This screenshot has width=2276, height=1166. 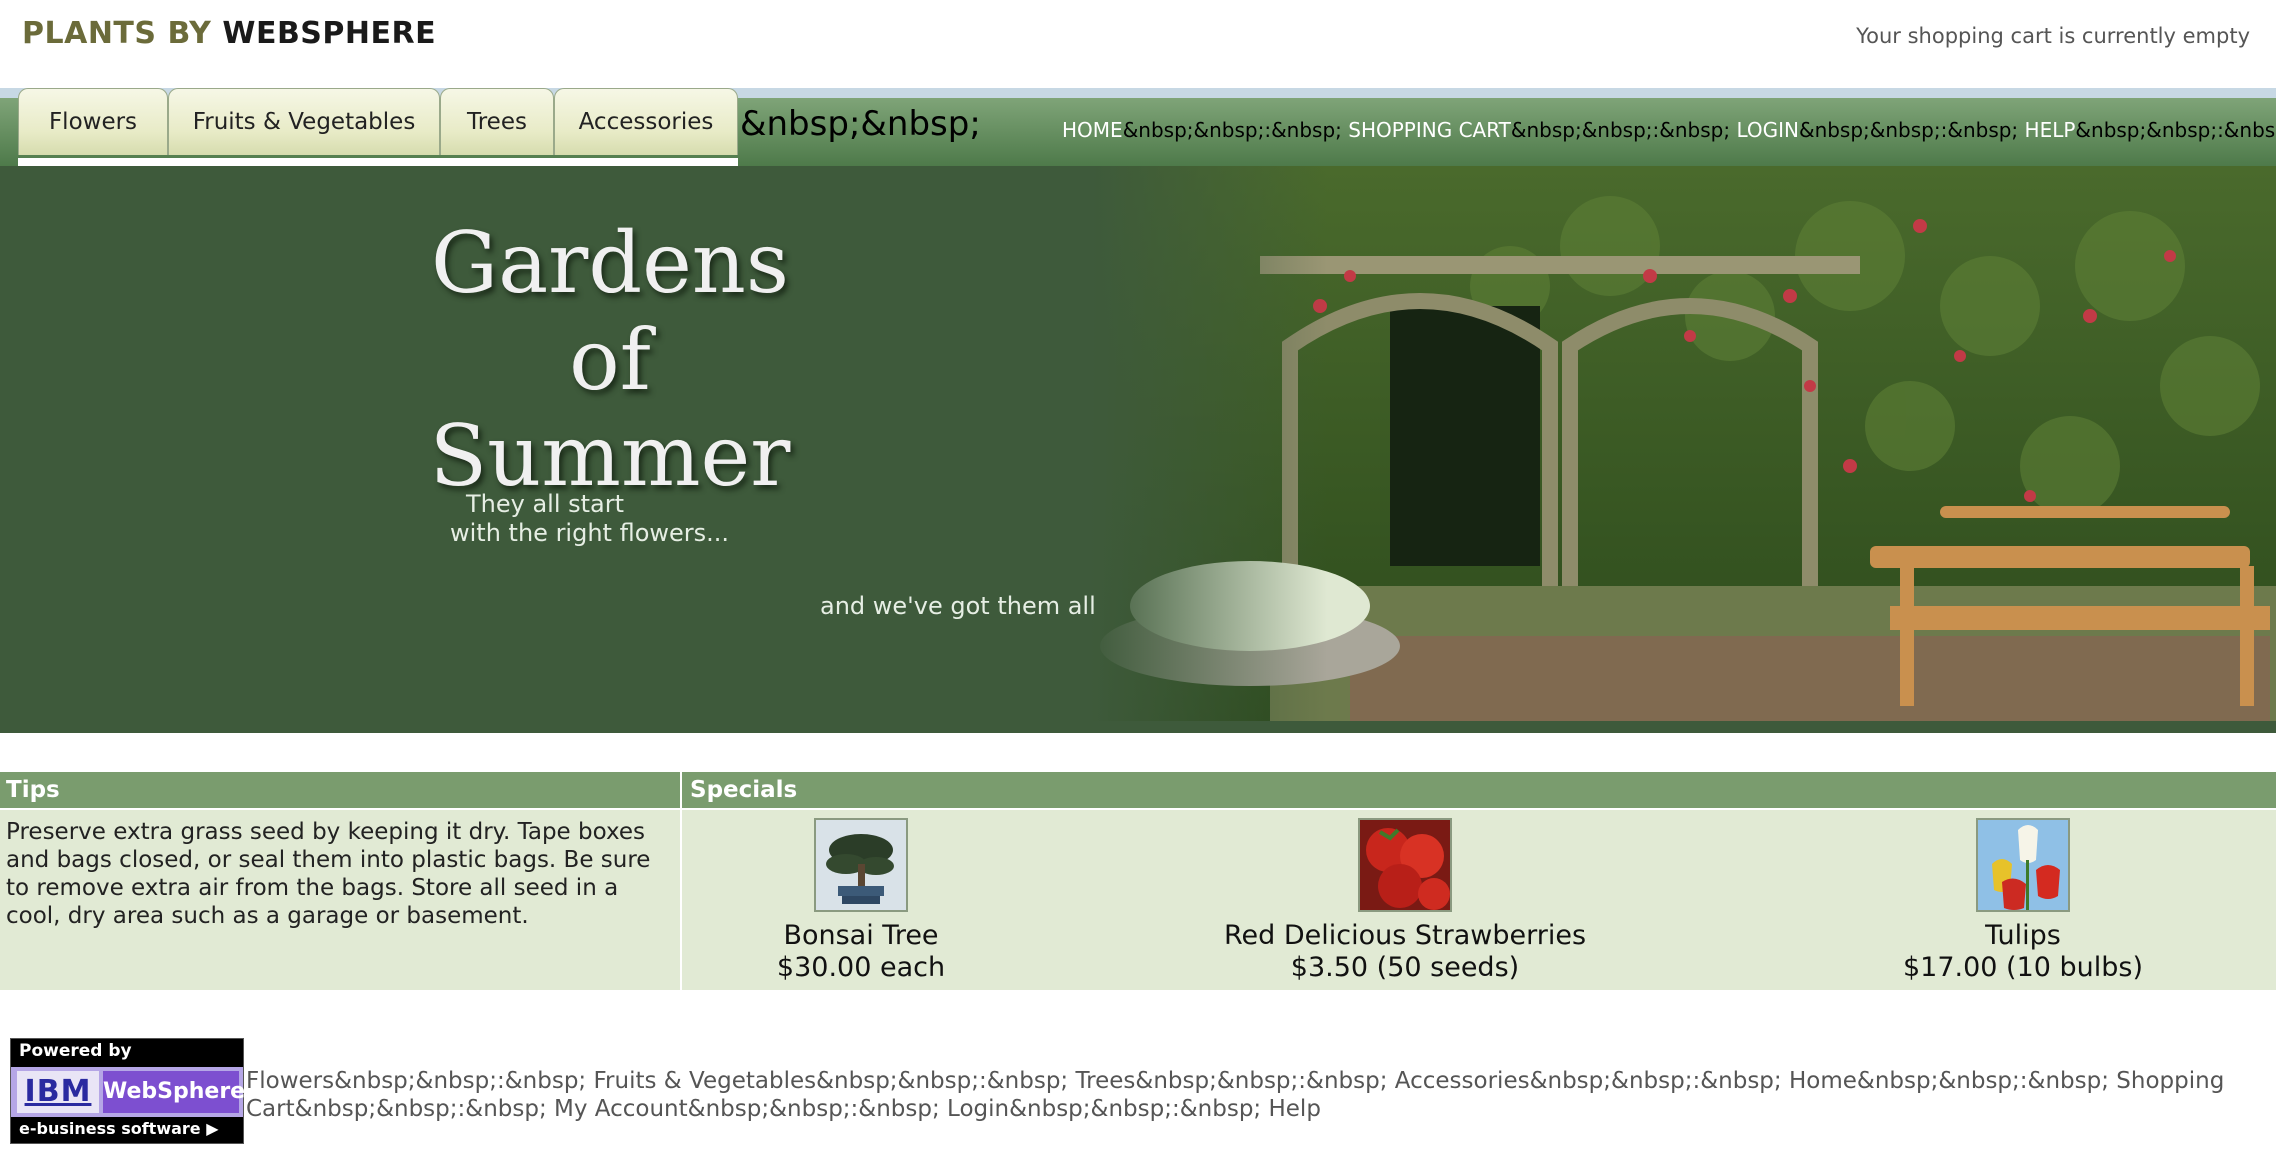 I want to click on special-name: Tulips, so click(x=2023, y=936).